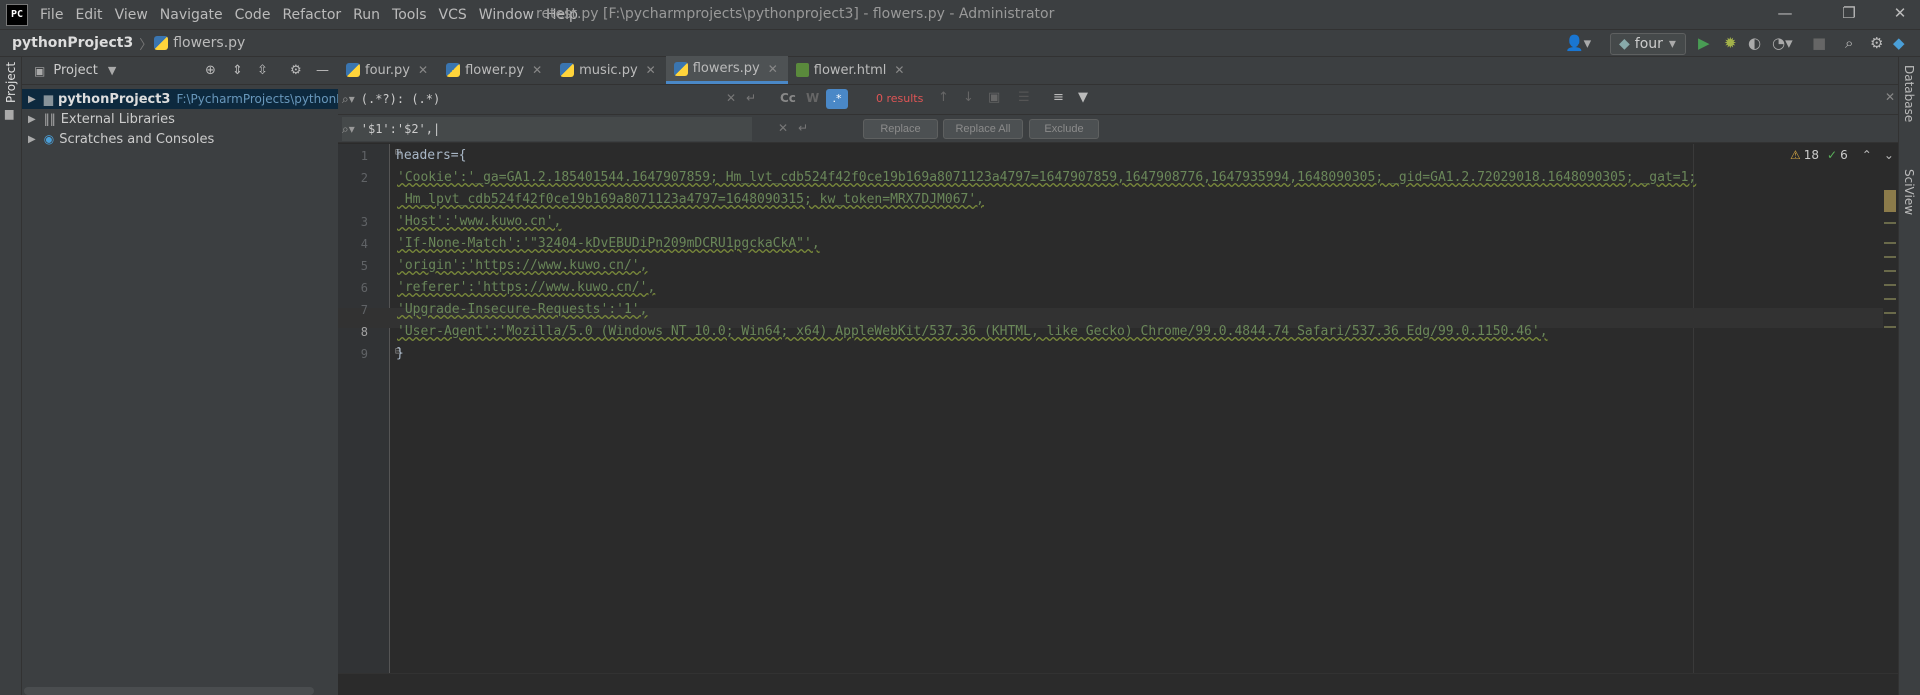  I want to click on tree-item-external-libraries: ▶ ‖‖ External Libraries, so click(180, 119).